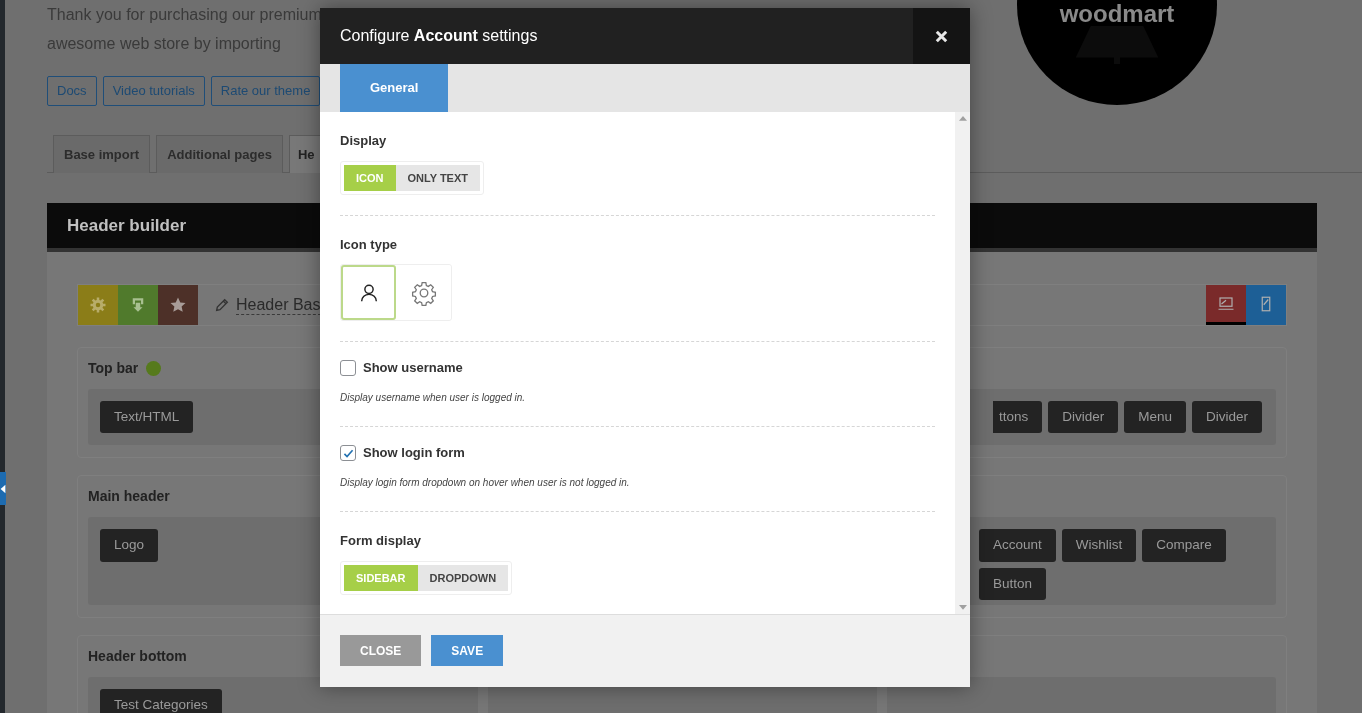 The height and width of the screenshot is (713, 1362). Describe the element at coordinates (1013, 583) in the screenshot. I see `element-button: Button` at that location.